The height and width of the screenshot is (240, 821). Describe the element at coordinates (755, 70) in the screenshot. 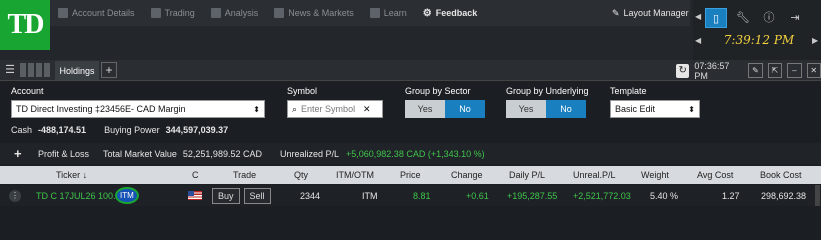

I see `edit-icon: ✎` at that location.